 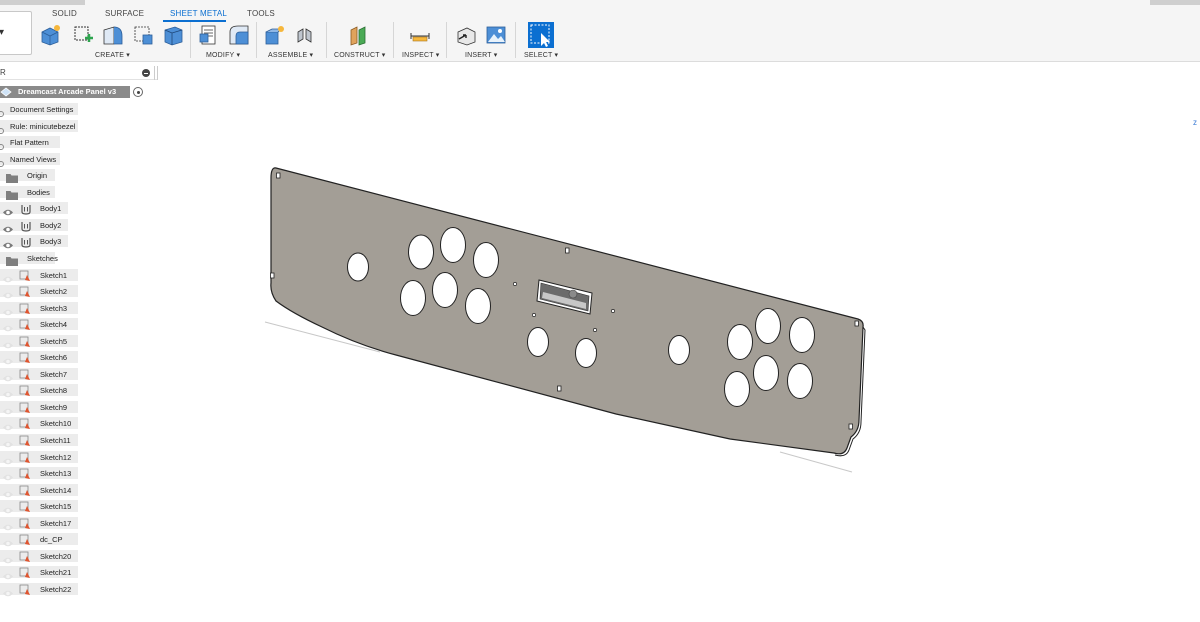 I want to click on assemble-menu: ASSEMBLE ▾, so click(x=290, y=55).